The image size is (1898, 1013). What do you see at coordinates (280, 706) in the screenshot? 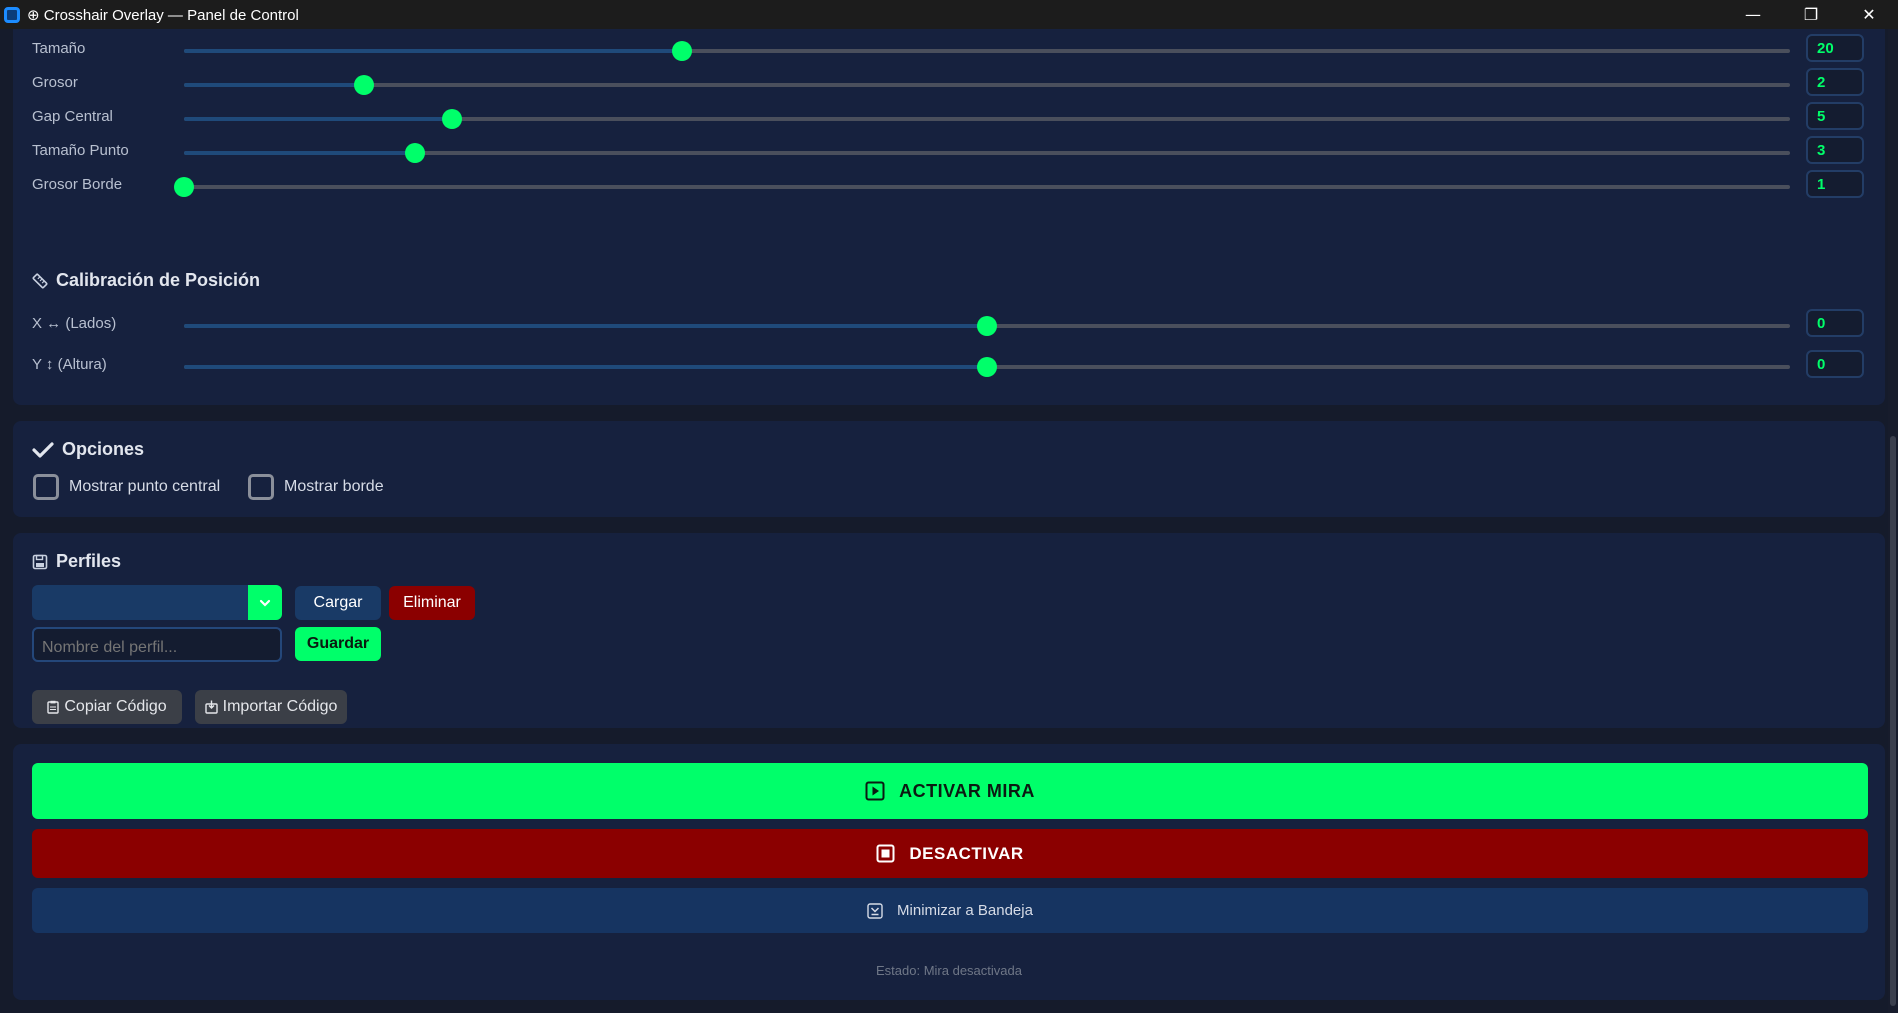
I see `import-code-label: Importar Código` at bounding box center [280, 706].